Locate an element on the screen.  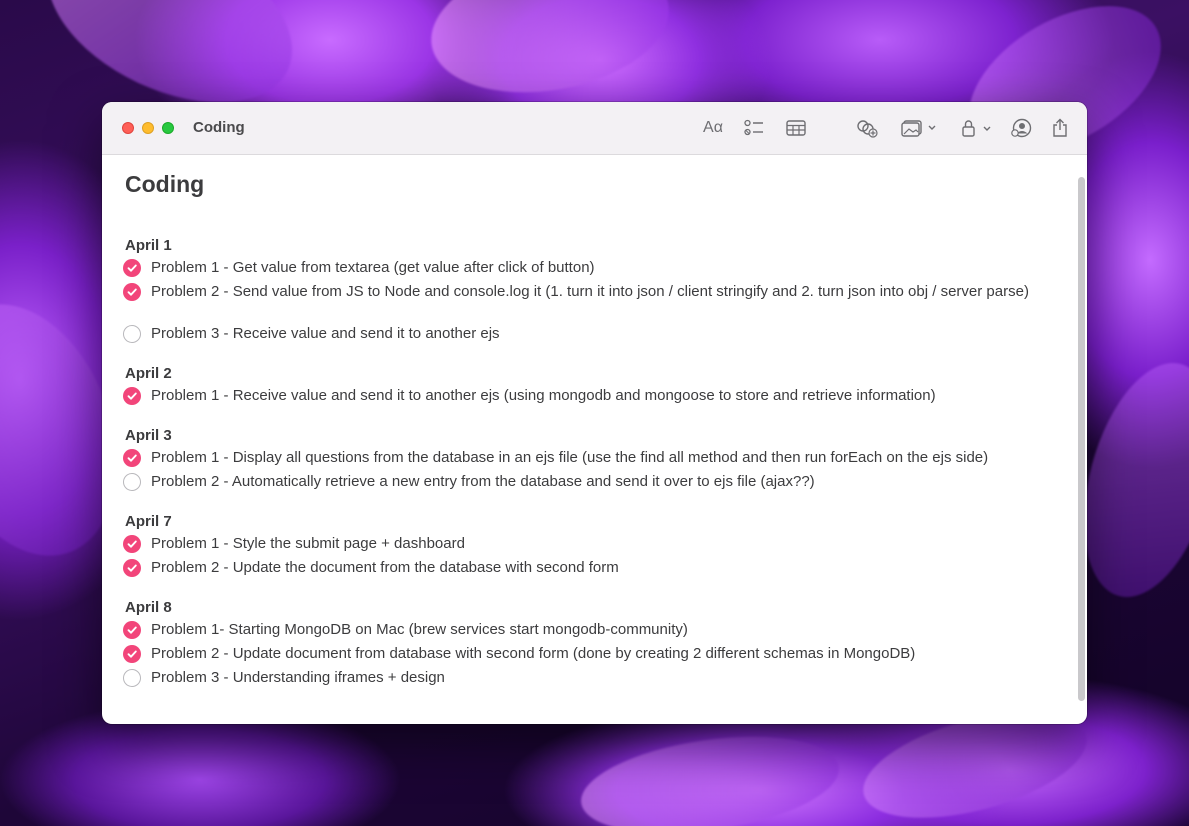
media-icon is located at coordinates (919, 128).